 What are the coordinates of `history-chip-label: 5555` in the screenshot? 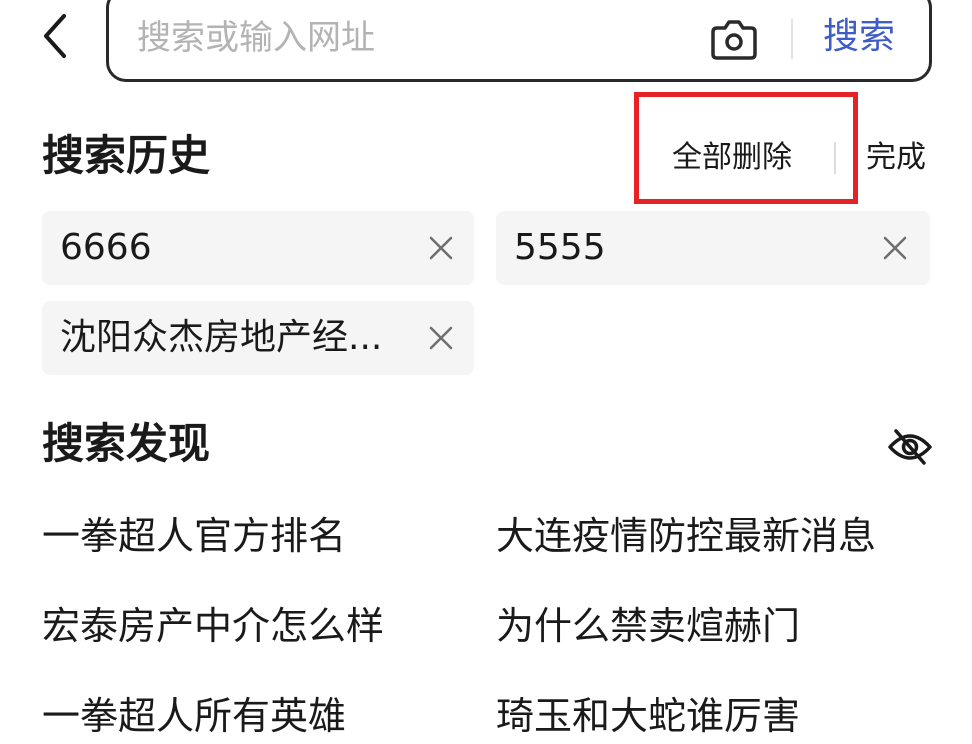 It's located at (560, 247).